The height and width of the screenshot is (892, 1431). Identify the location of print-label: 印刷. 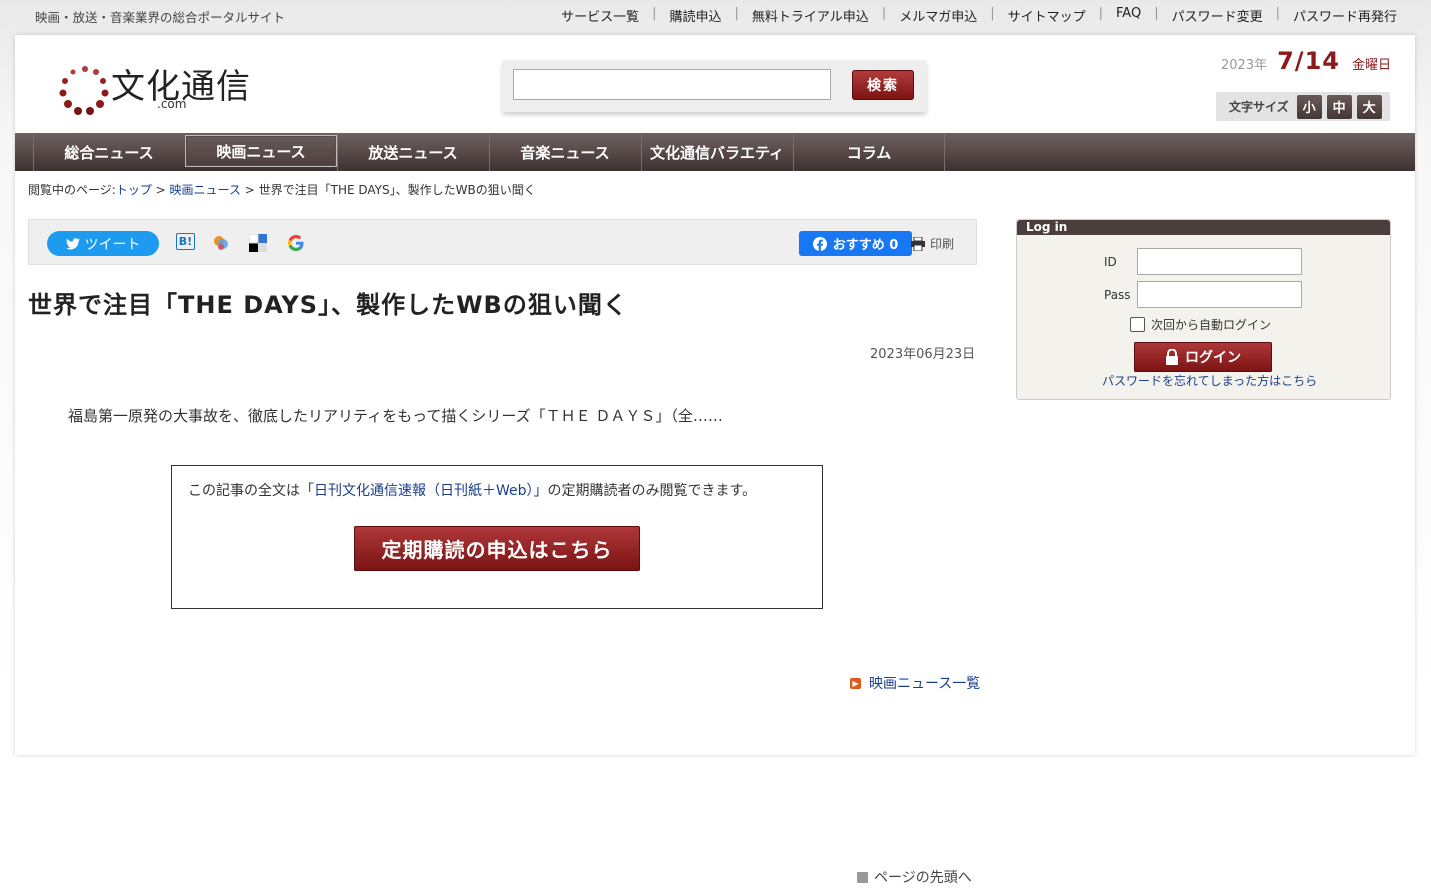
(942, 244).